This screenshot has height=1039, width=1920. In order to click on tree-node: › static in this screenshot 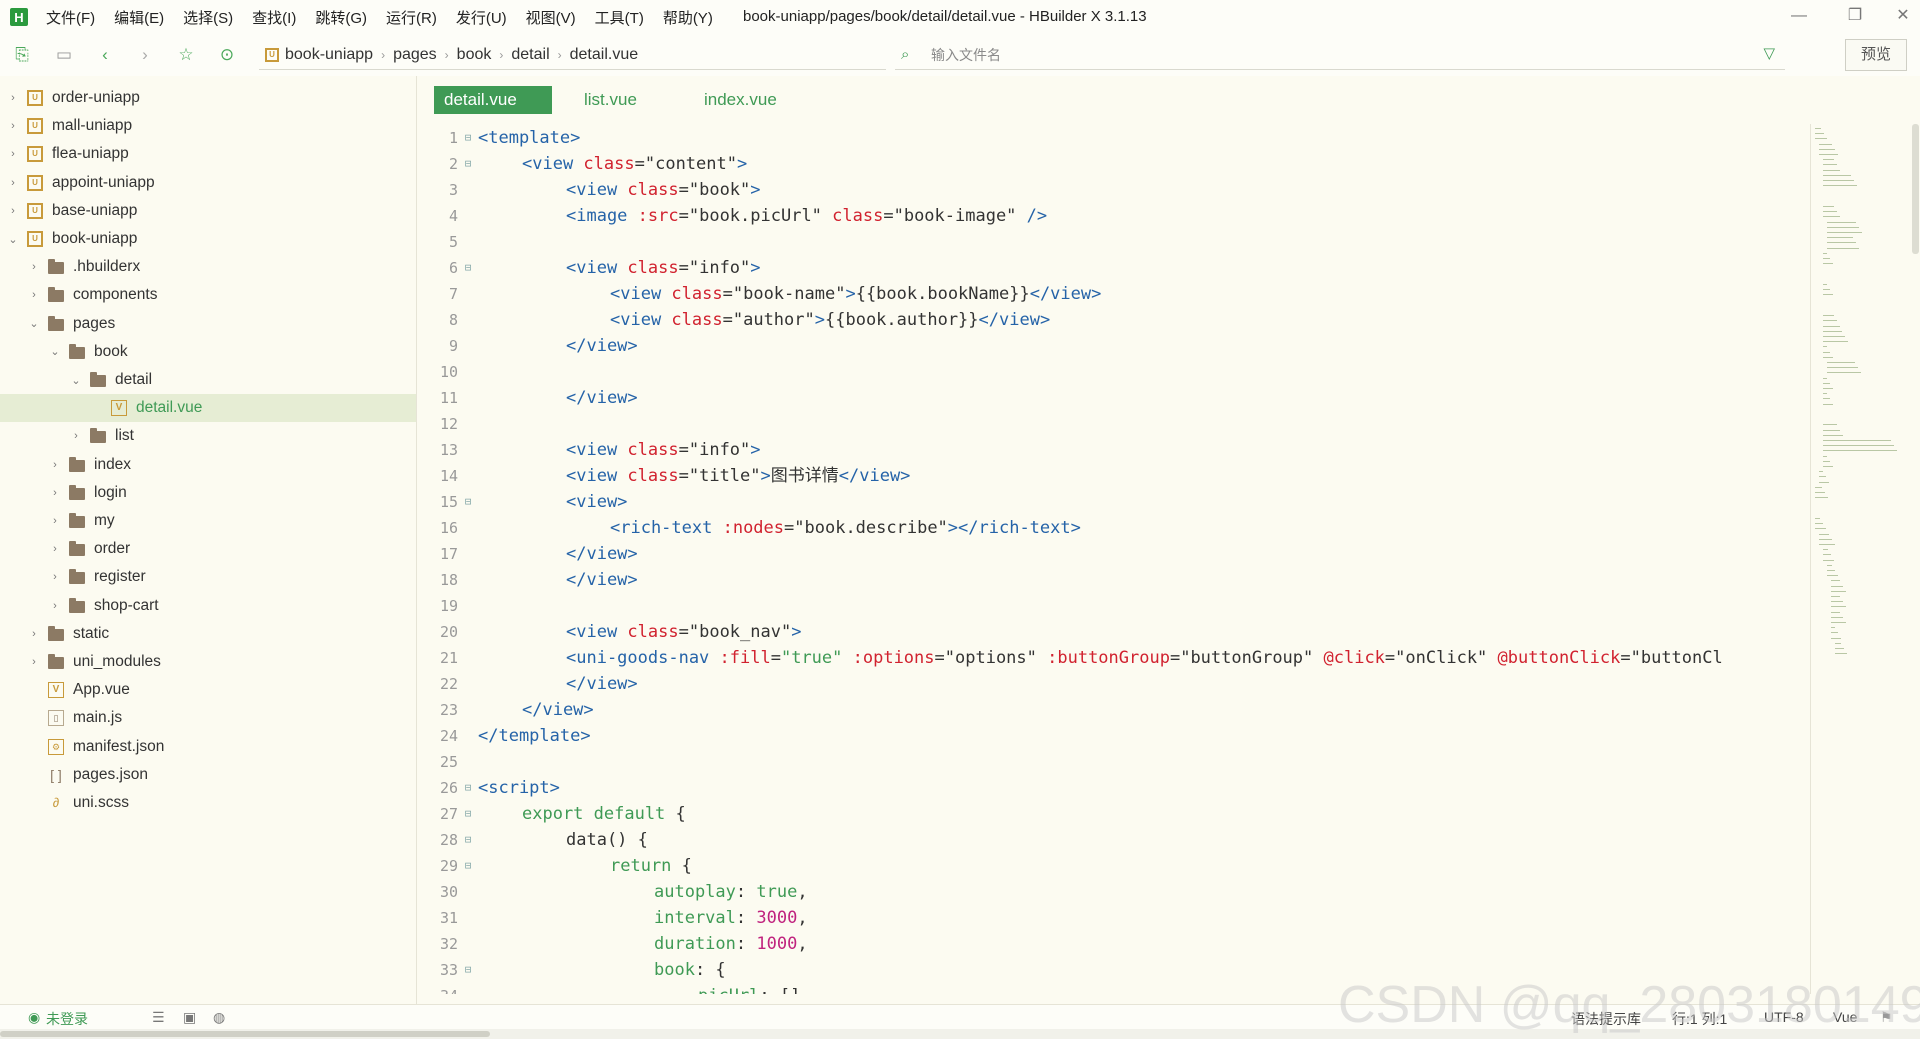, I will do `click(208, 634)`.